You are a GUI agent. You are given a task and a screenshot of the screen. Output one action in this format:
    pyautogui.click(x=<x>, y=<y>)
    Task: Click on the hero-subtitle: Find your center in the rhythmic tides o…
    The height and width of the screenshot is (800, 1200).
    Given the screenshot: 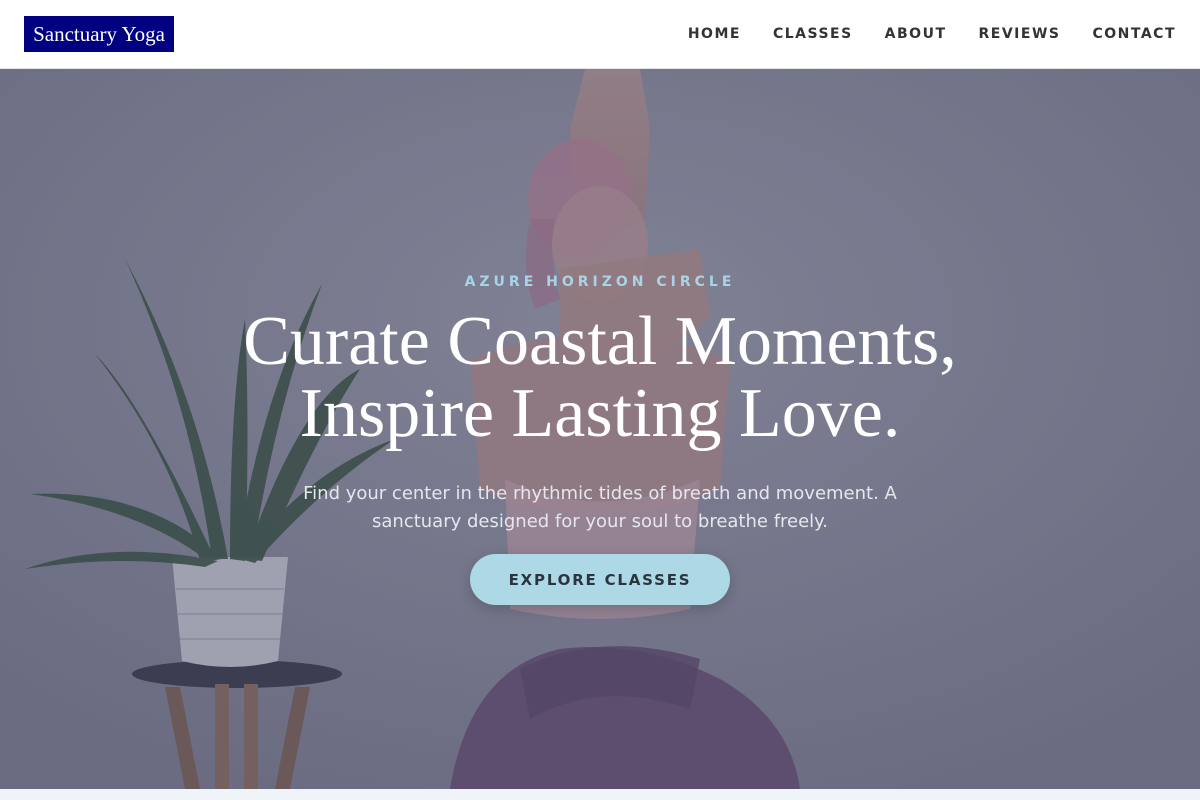 What is the action you would take?
    pyautogui.click(x=600, y=507)
    